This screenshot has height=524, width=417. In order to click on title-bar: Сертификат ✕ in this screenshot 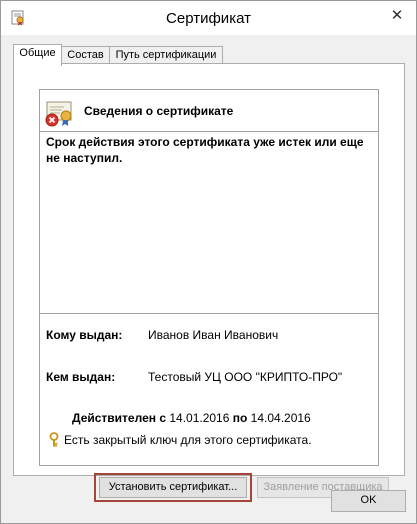, I will do `click(208, 18)`.